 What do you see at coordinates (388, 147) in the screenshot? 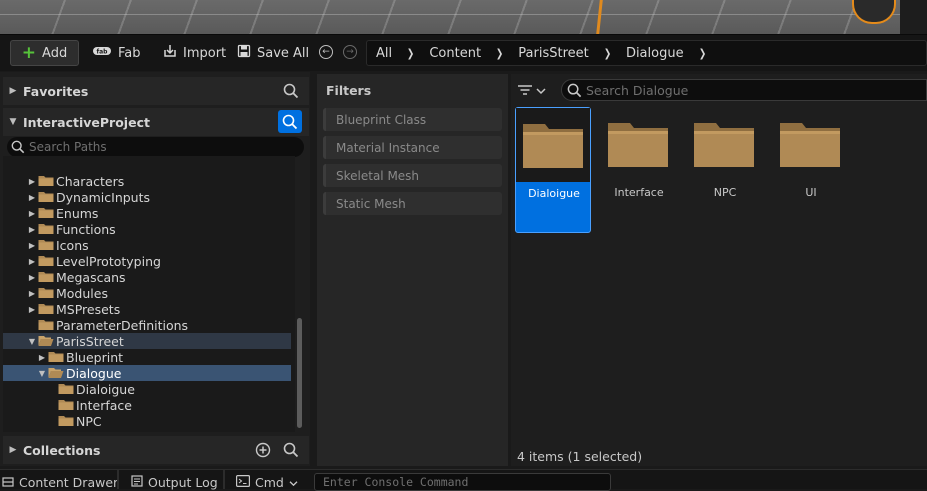
I see `filter-label: Material Instance` at bounding box center [388, 147].